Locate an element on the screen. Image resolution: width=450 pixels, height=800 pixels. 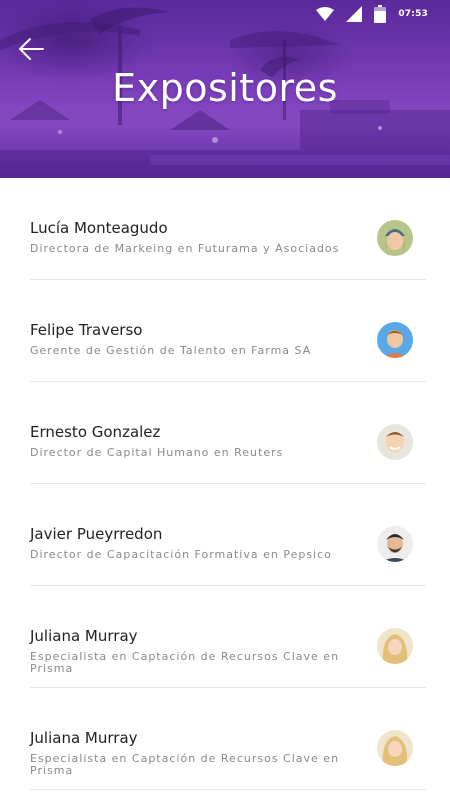
speaker-name: Ernesto Gonzalez is located at coordinates (95, 432).